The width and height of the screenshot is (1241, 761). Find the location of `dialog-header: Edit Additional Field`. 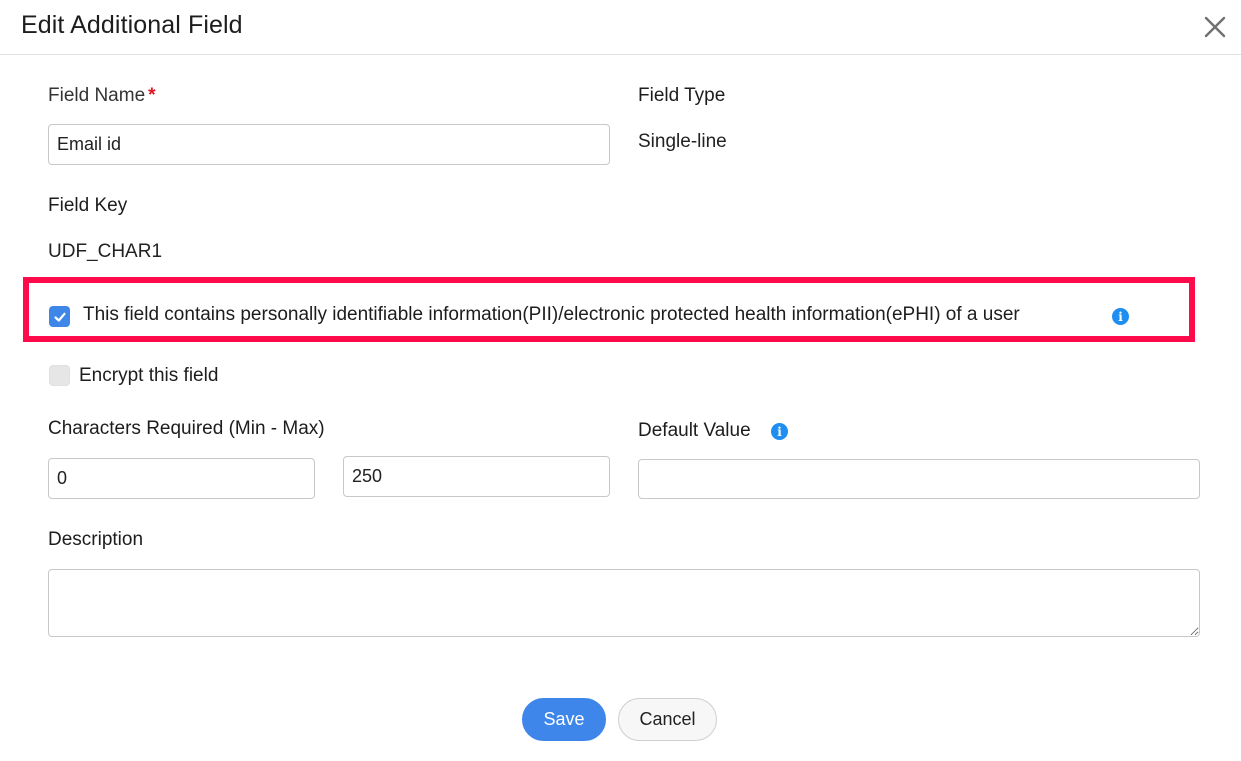

dialog-header: Edit Additional Field is located at coordinates (620, 27).